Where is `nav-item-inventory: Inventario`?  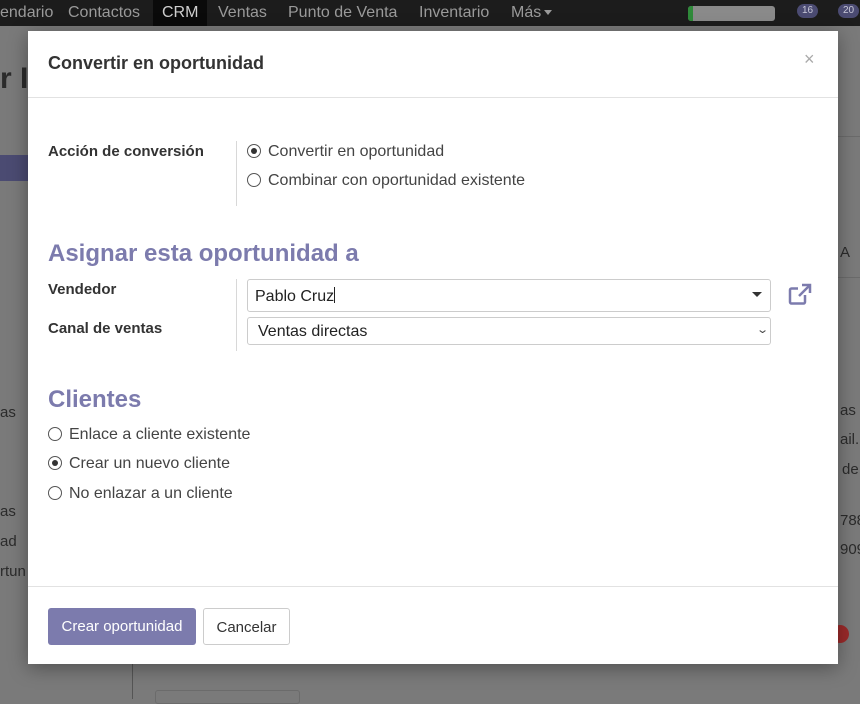 nav-item-inventory: Inventario is located at coordinates (454, 13).